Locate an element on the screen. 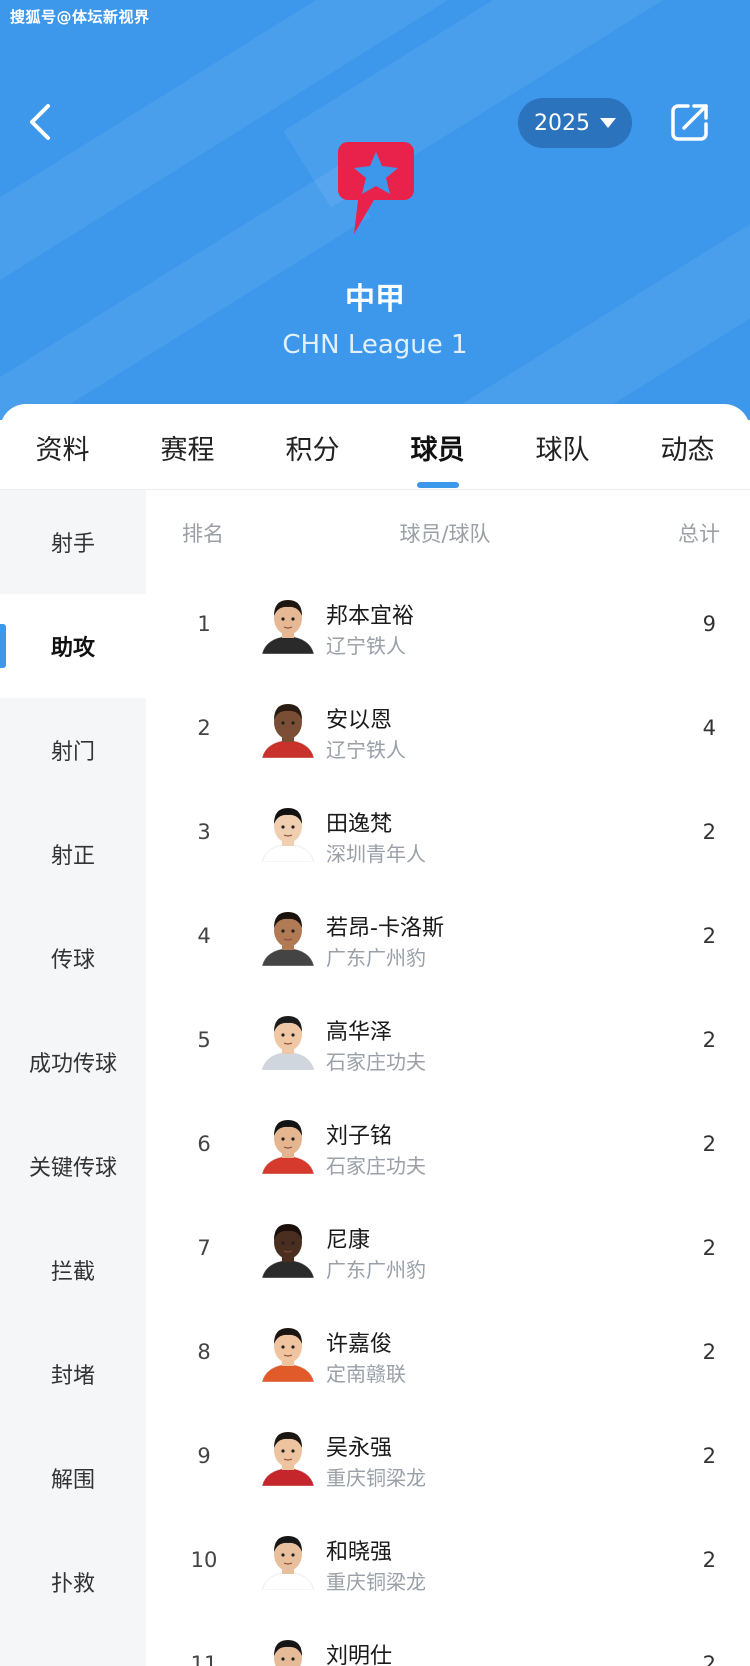  watermark: 搜狐号@体坛新视界 is located at coordinates (80, 17).